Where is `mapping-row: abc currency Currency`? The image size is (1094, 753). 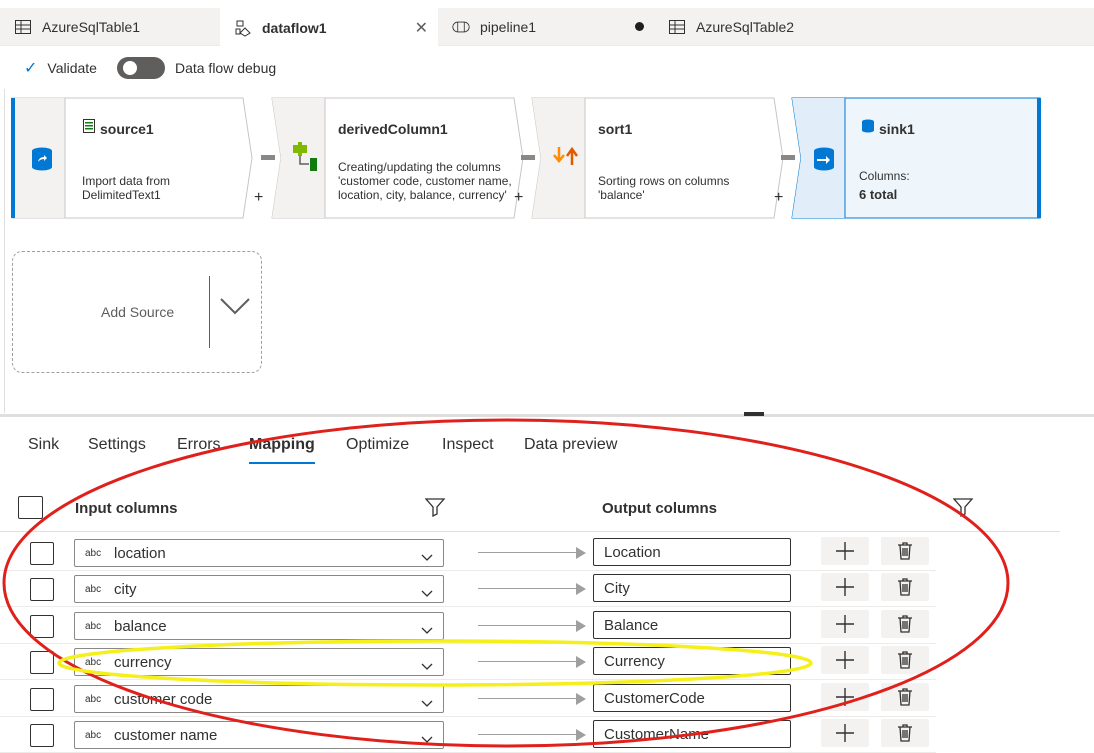
mapping-row: abc currency Currency is located at coordinates (468, 662).